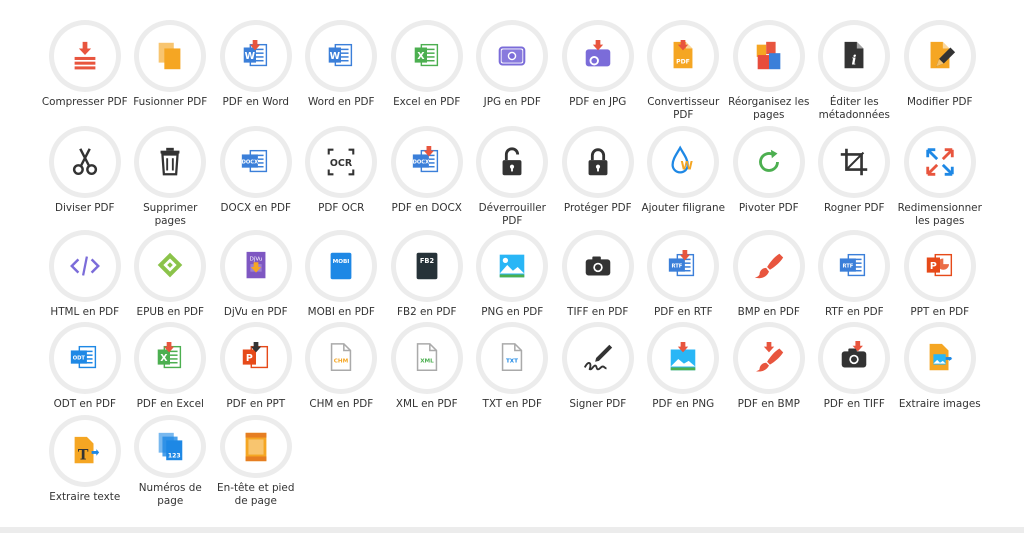 The height and width of the screenshot is (533, 1024). I want to click on tool-icon-circle: FB2, so click(426, 266).